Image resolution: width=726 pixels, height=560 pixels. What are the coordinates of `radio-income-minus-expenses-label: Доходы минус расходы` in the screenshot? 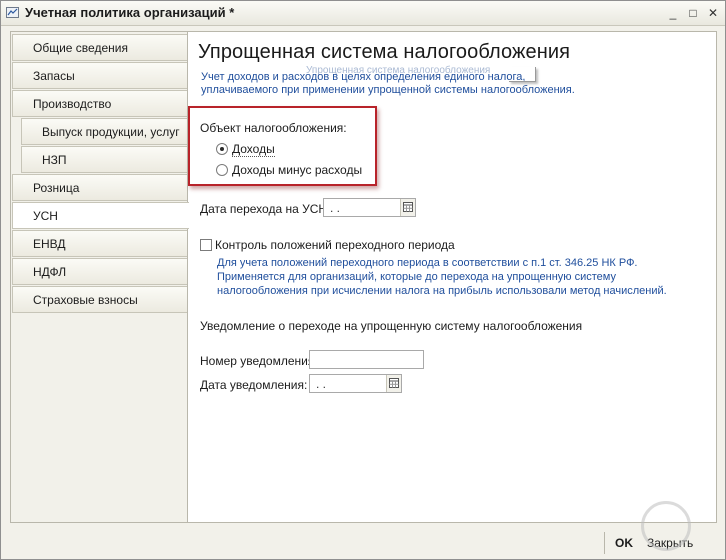 It's located at (297, 170).